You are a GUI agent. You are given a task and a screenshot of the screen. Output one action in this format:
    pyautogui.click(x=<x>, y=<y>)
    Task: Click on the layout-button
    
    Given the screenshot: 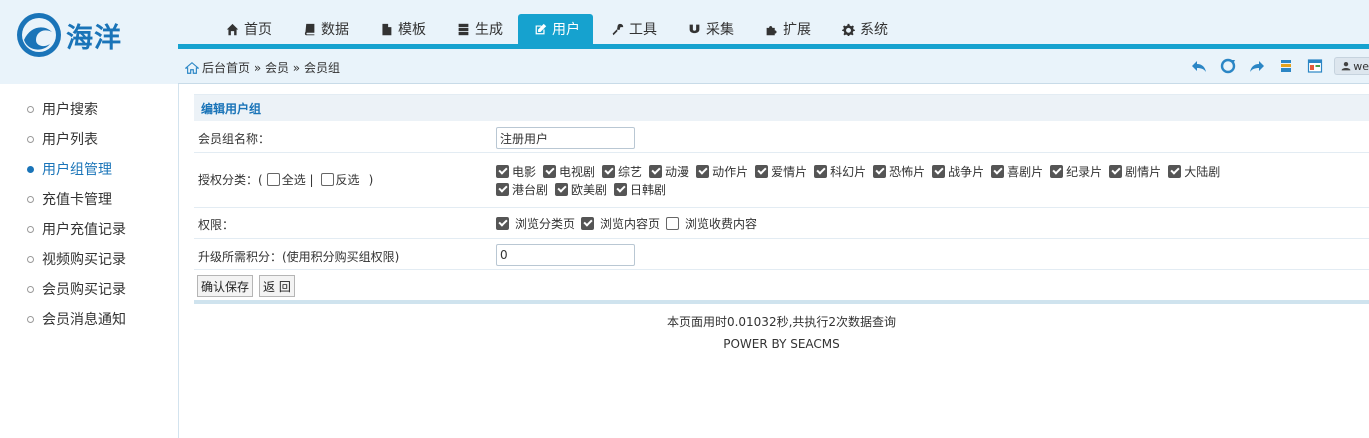 What is the action you would take?
    pyautogui.click(x=1315, y=66)
    